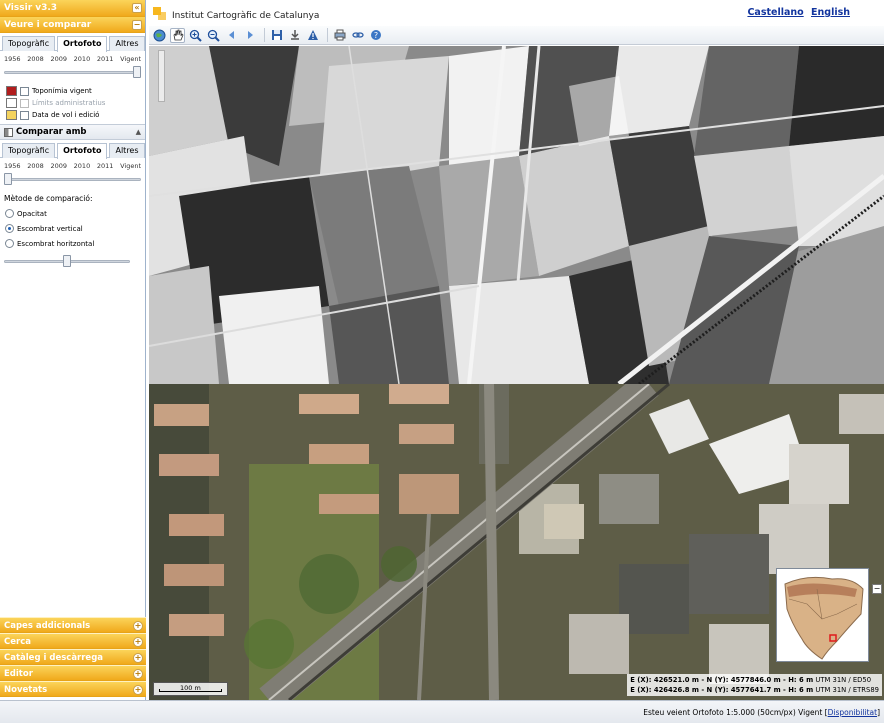 The height and width of the screenshot is (723, 884). Describe the element at coordinates (127, 150) in the screenshot. I see `compare-tab-altres: Altres` at that location.